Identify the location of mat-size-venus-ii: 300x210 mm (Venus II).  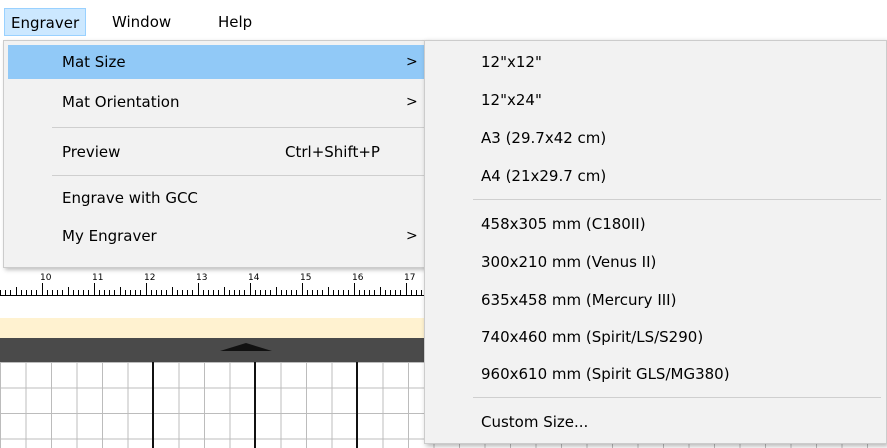
(568, 262).